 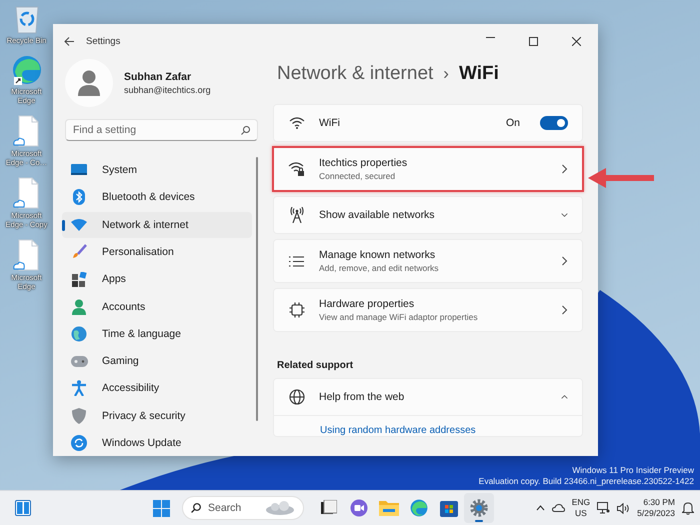 I want to click on annotation-arrow, so click(x=621, y=178).